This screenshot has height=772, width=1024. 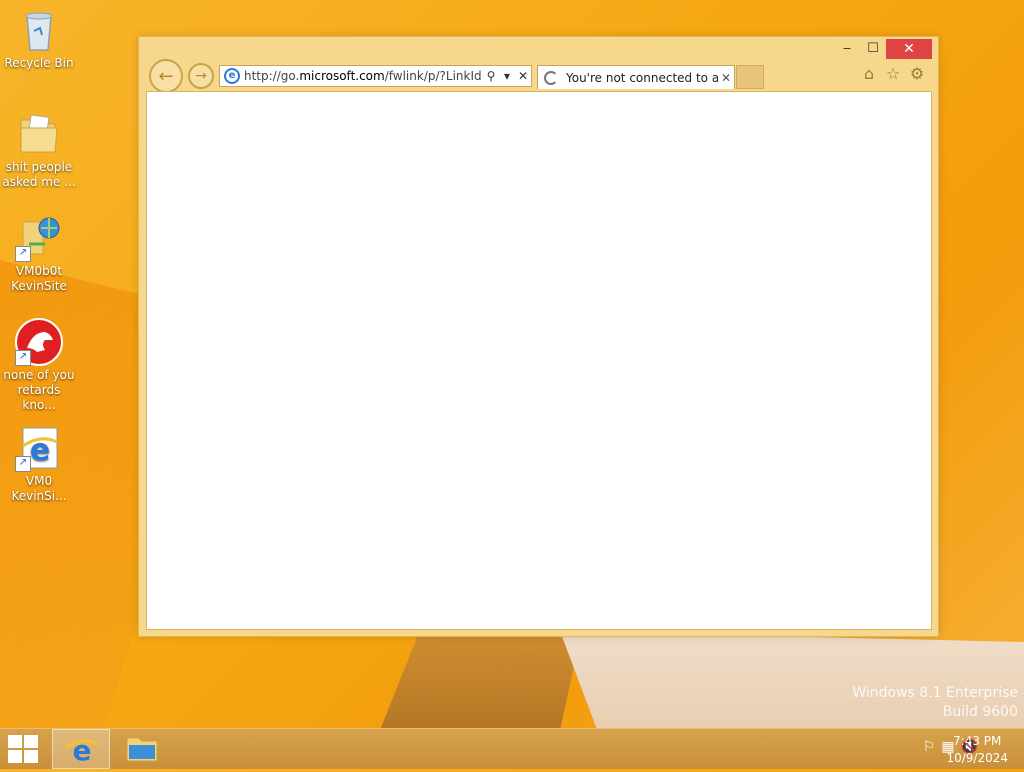 What do you see at coordinates (15, 741) in the screenshot?
I see `windows-logo-icon` at bounding box center [15, 741].